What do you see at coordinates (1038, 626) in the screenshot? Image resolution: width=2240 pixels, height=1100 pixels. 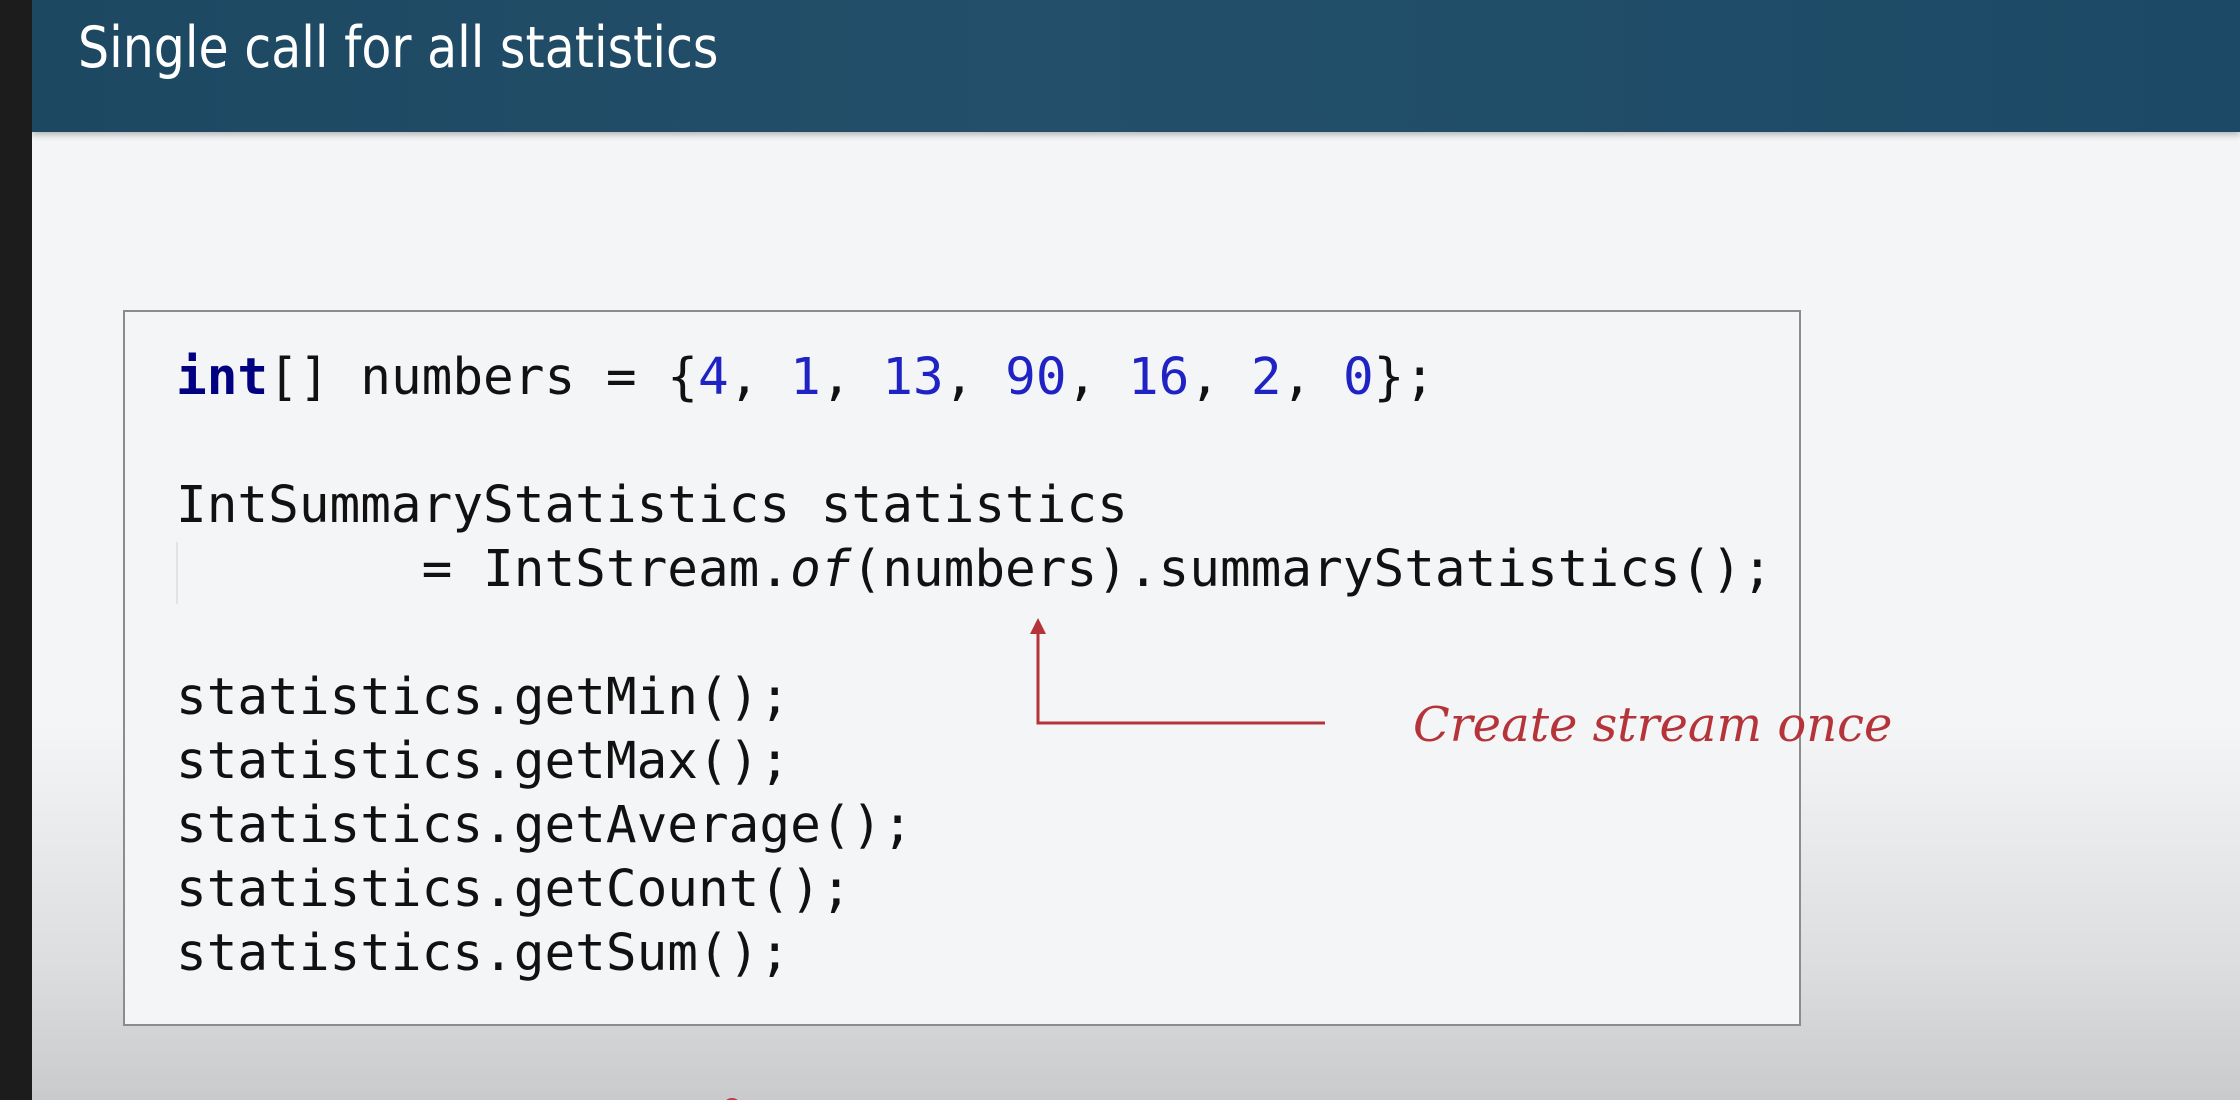 I see `annotation-arrow-head` at bounding box center [1038, 626].